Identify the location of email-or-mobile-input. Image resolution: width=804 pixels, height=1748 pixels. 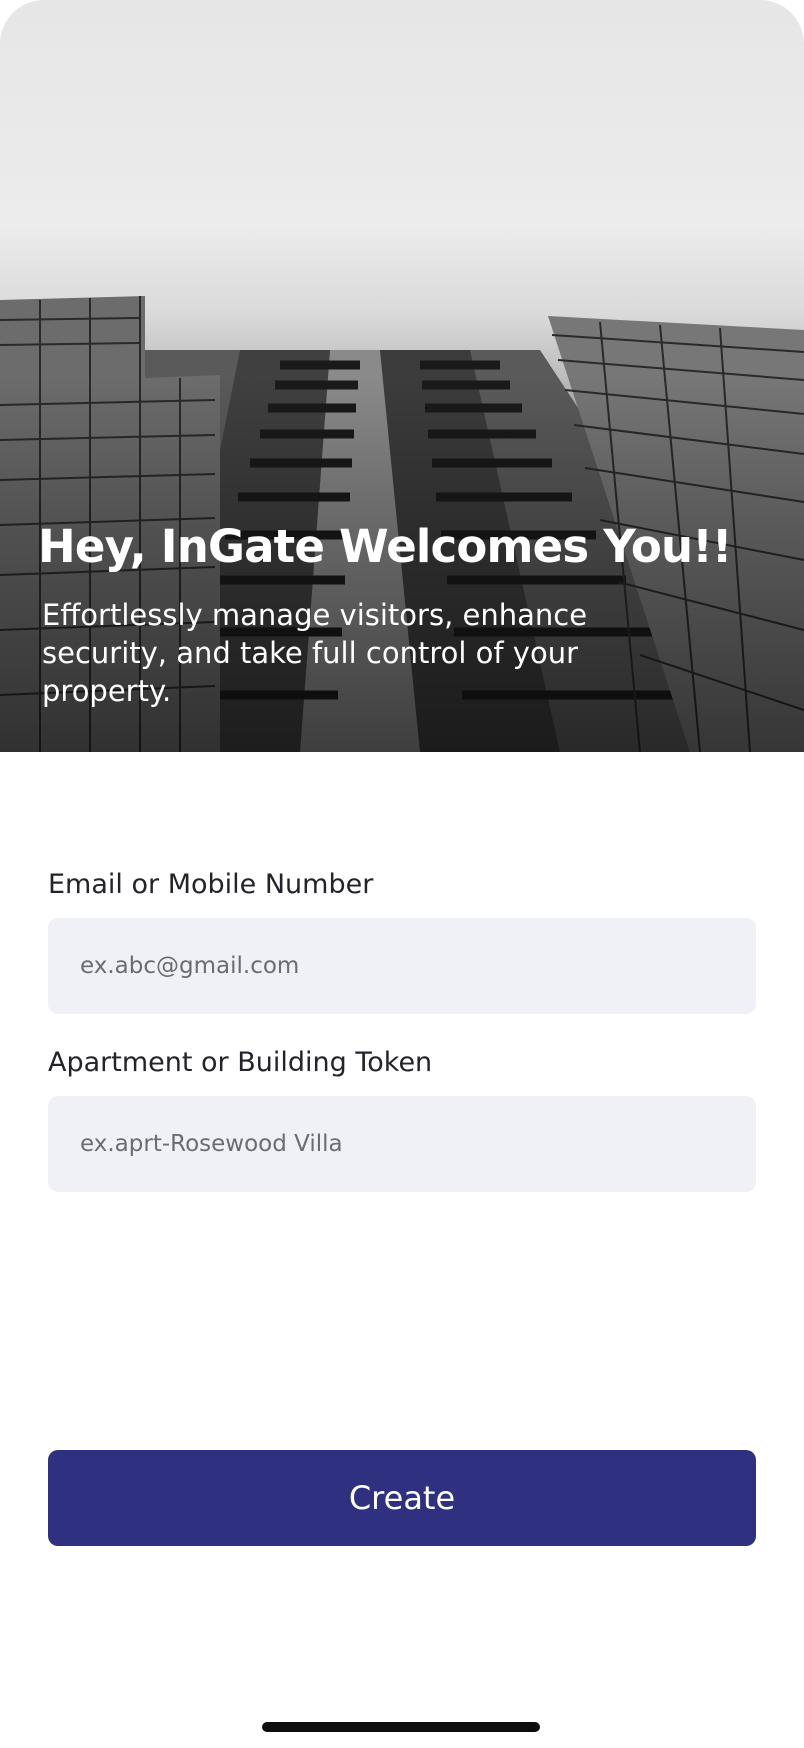
(402, 966).